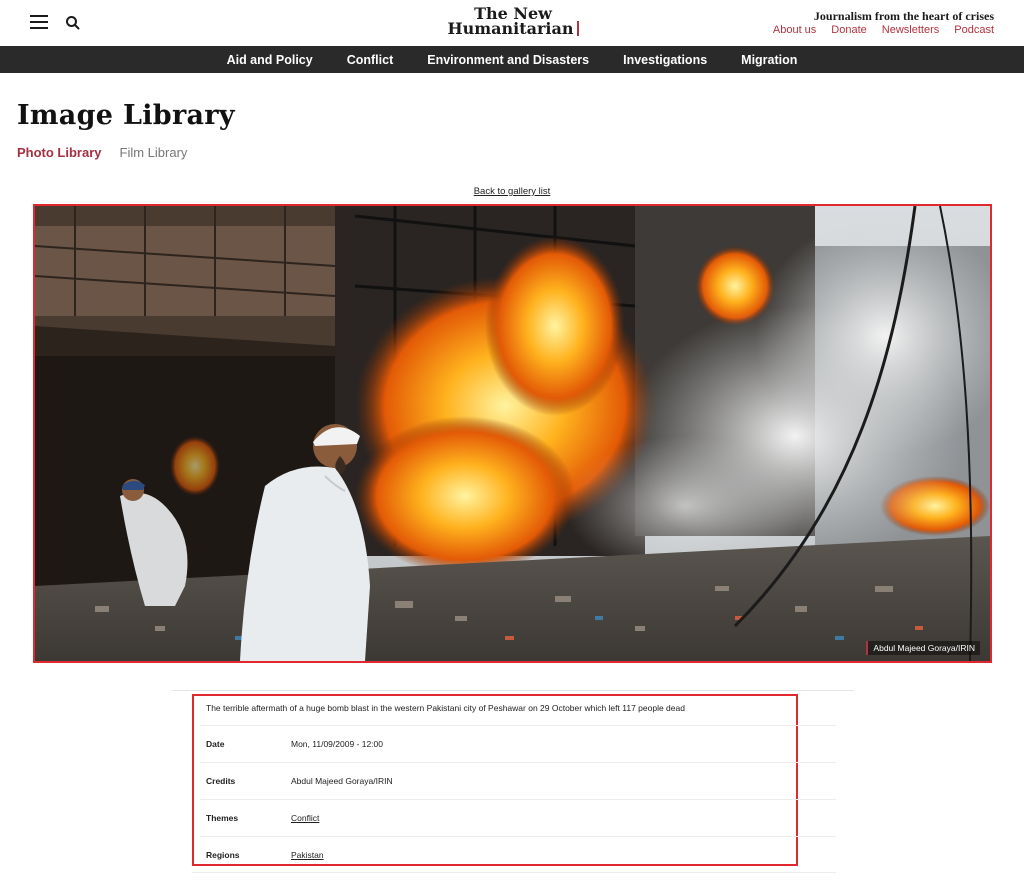 This screenshot has height=889, width=1024. What do you see at coordinates (518, 817) in the screenshot?
I see `detail-row-themes: Themes Conflict` at bounding box center [518, 817].